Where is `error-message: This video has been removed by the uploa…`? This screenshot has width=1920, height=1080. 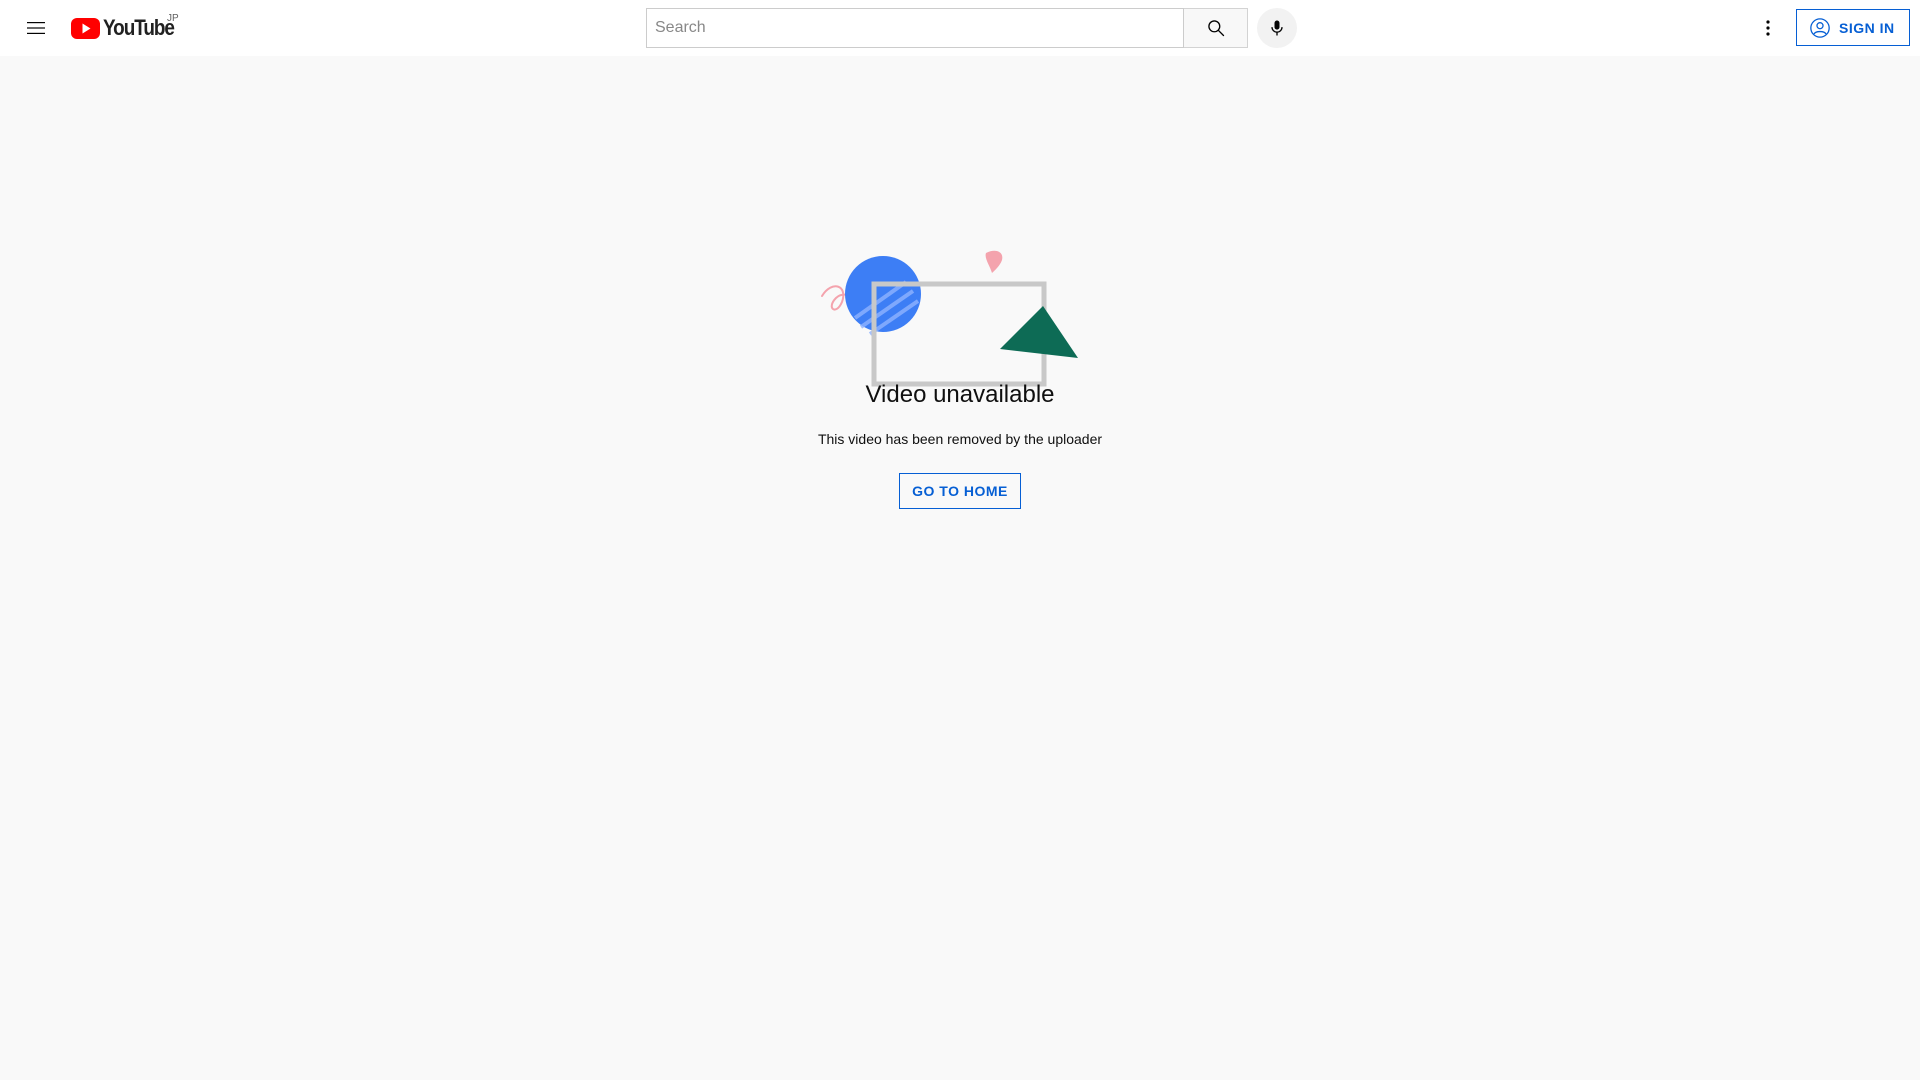 error-message: This video has been removed by the uploa… is located at coordinates (960, 439).